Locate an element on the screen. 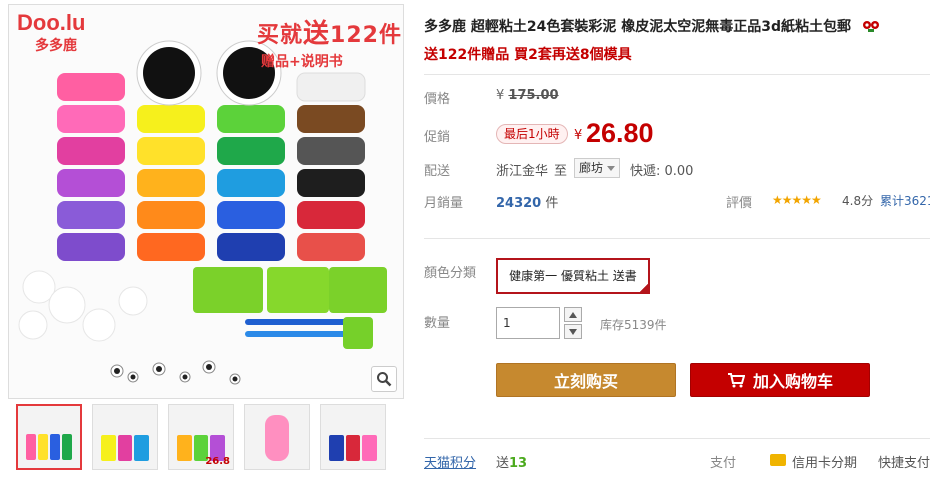  monthly-sales-count: 24320 is located at coordinates (519, 203).